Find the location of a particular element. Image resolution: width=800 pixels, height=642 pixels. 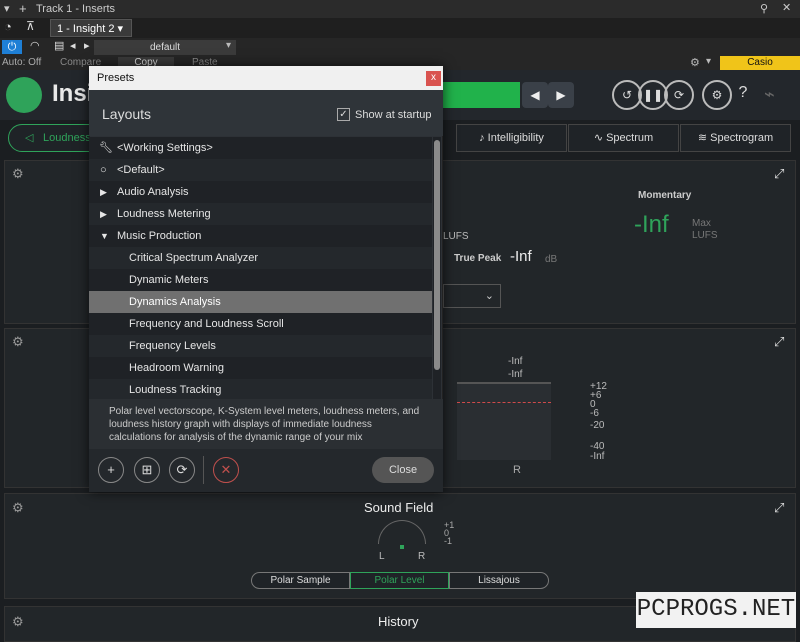

polar-sample-button: Polar Sample is located at coordinates (300, 580).